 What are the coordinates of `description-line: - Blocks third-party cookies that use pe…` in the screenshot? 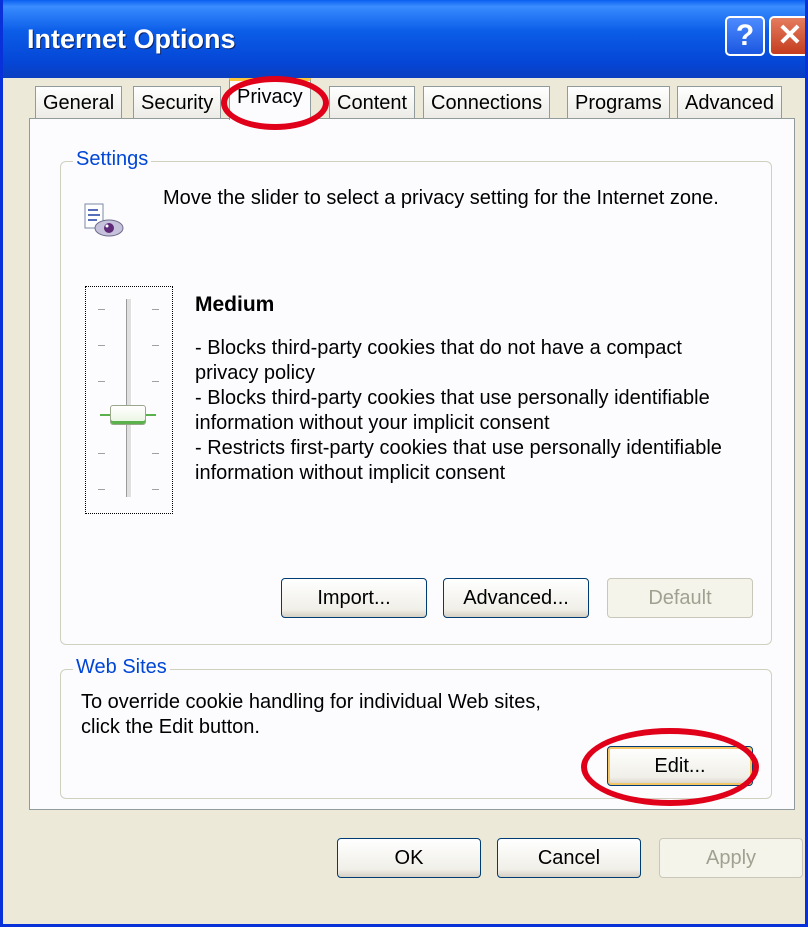 It's located at (452, 398).